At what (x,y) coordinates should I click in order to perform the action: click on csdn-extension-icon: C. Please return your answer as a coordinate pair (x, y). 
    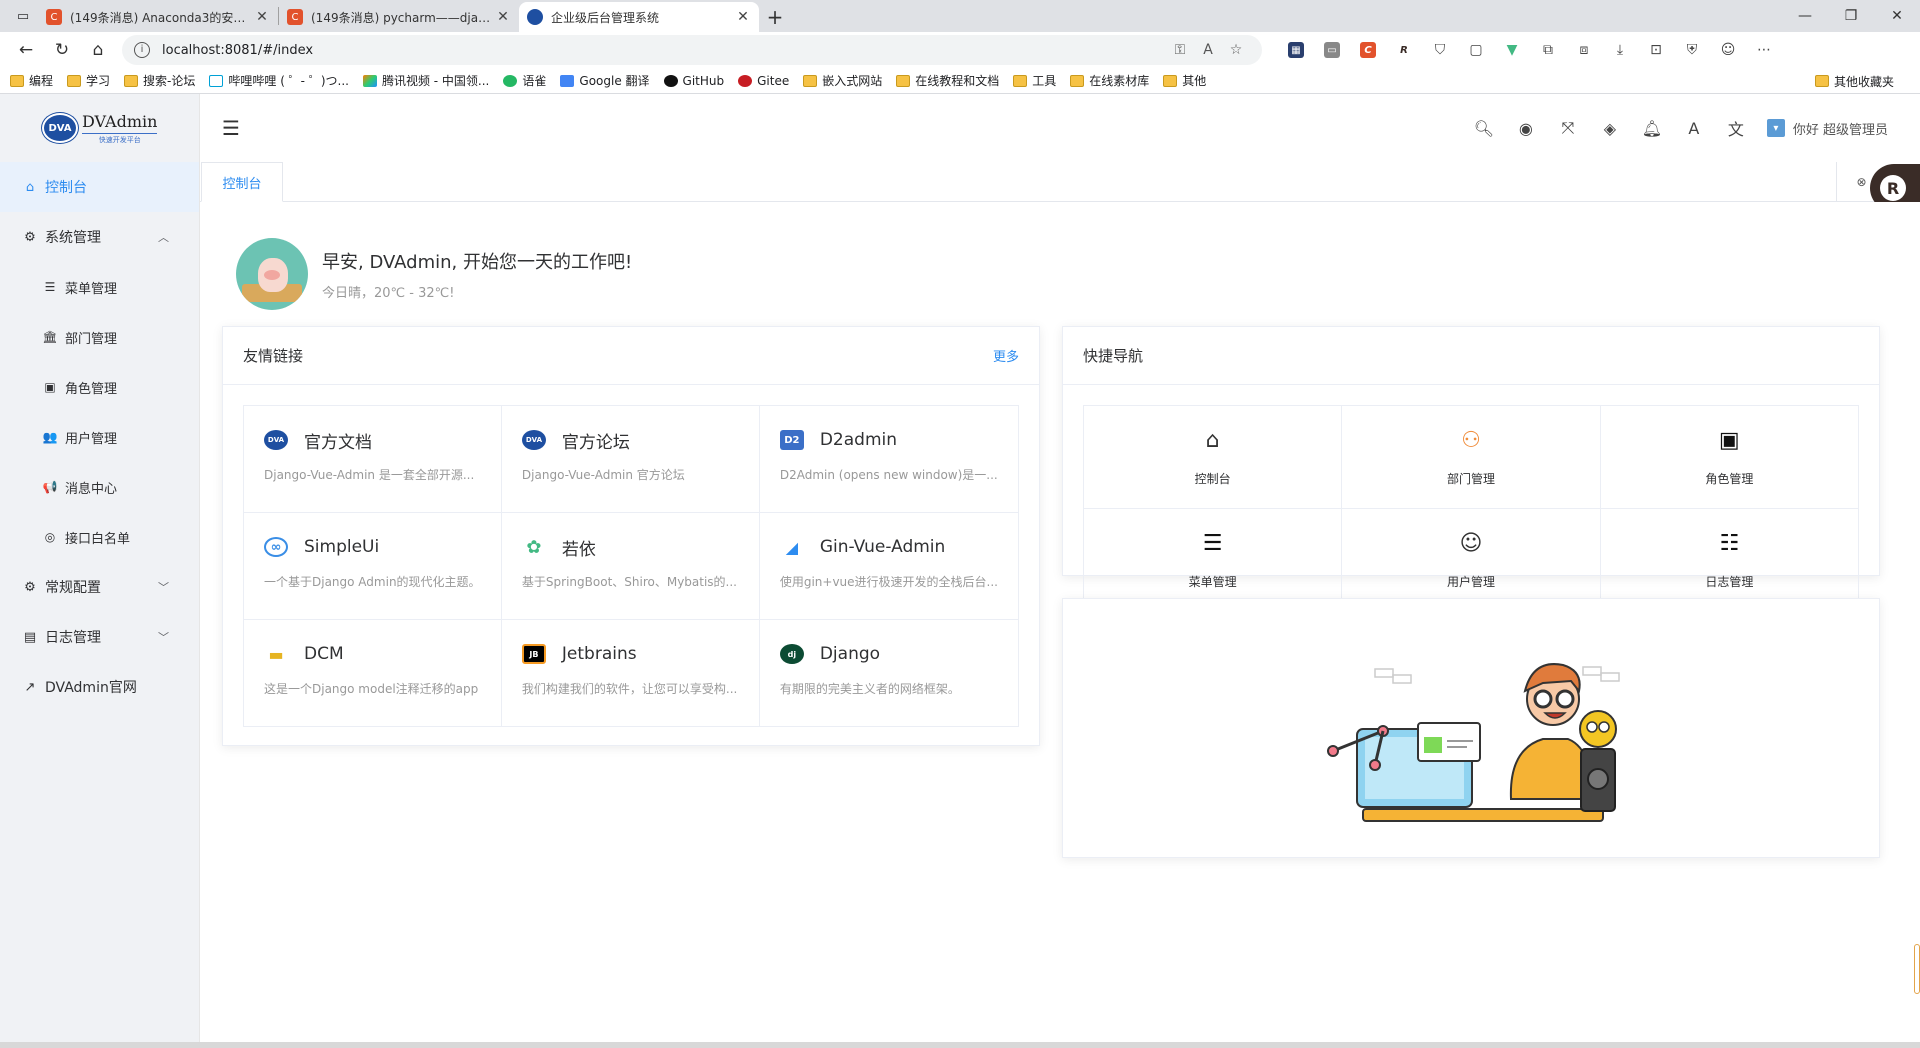
    Looking at the image, I should click on (1368, 50).